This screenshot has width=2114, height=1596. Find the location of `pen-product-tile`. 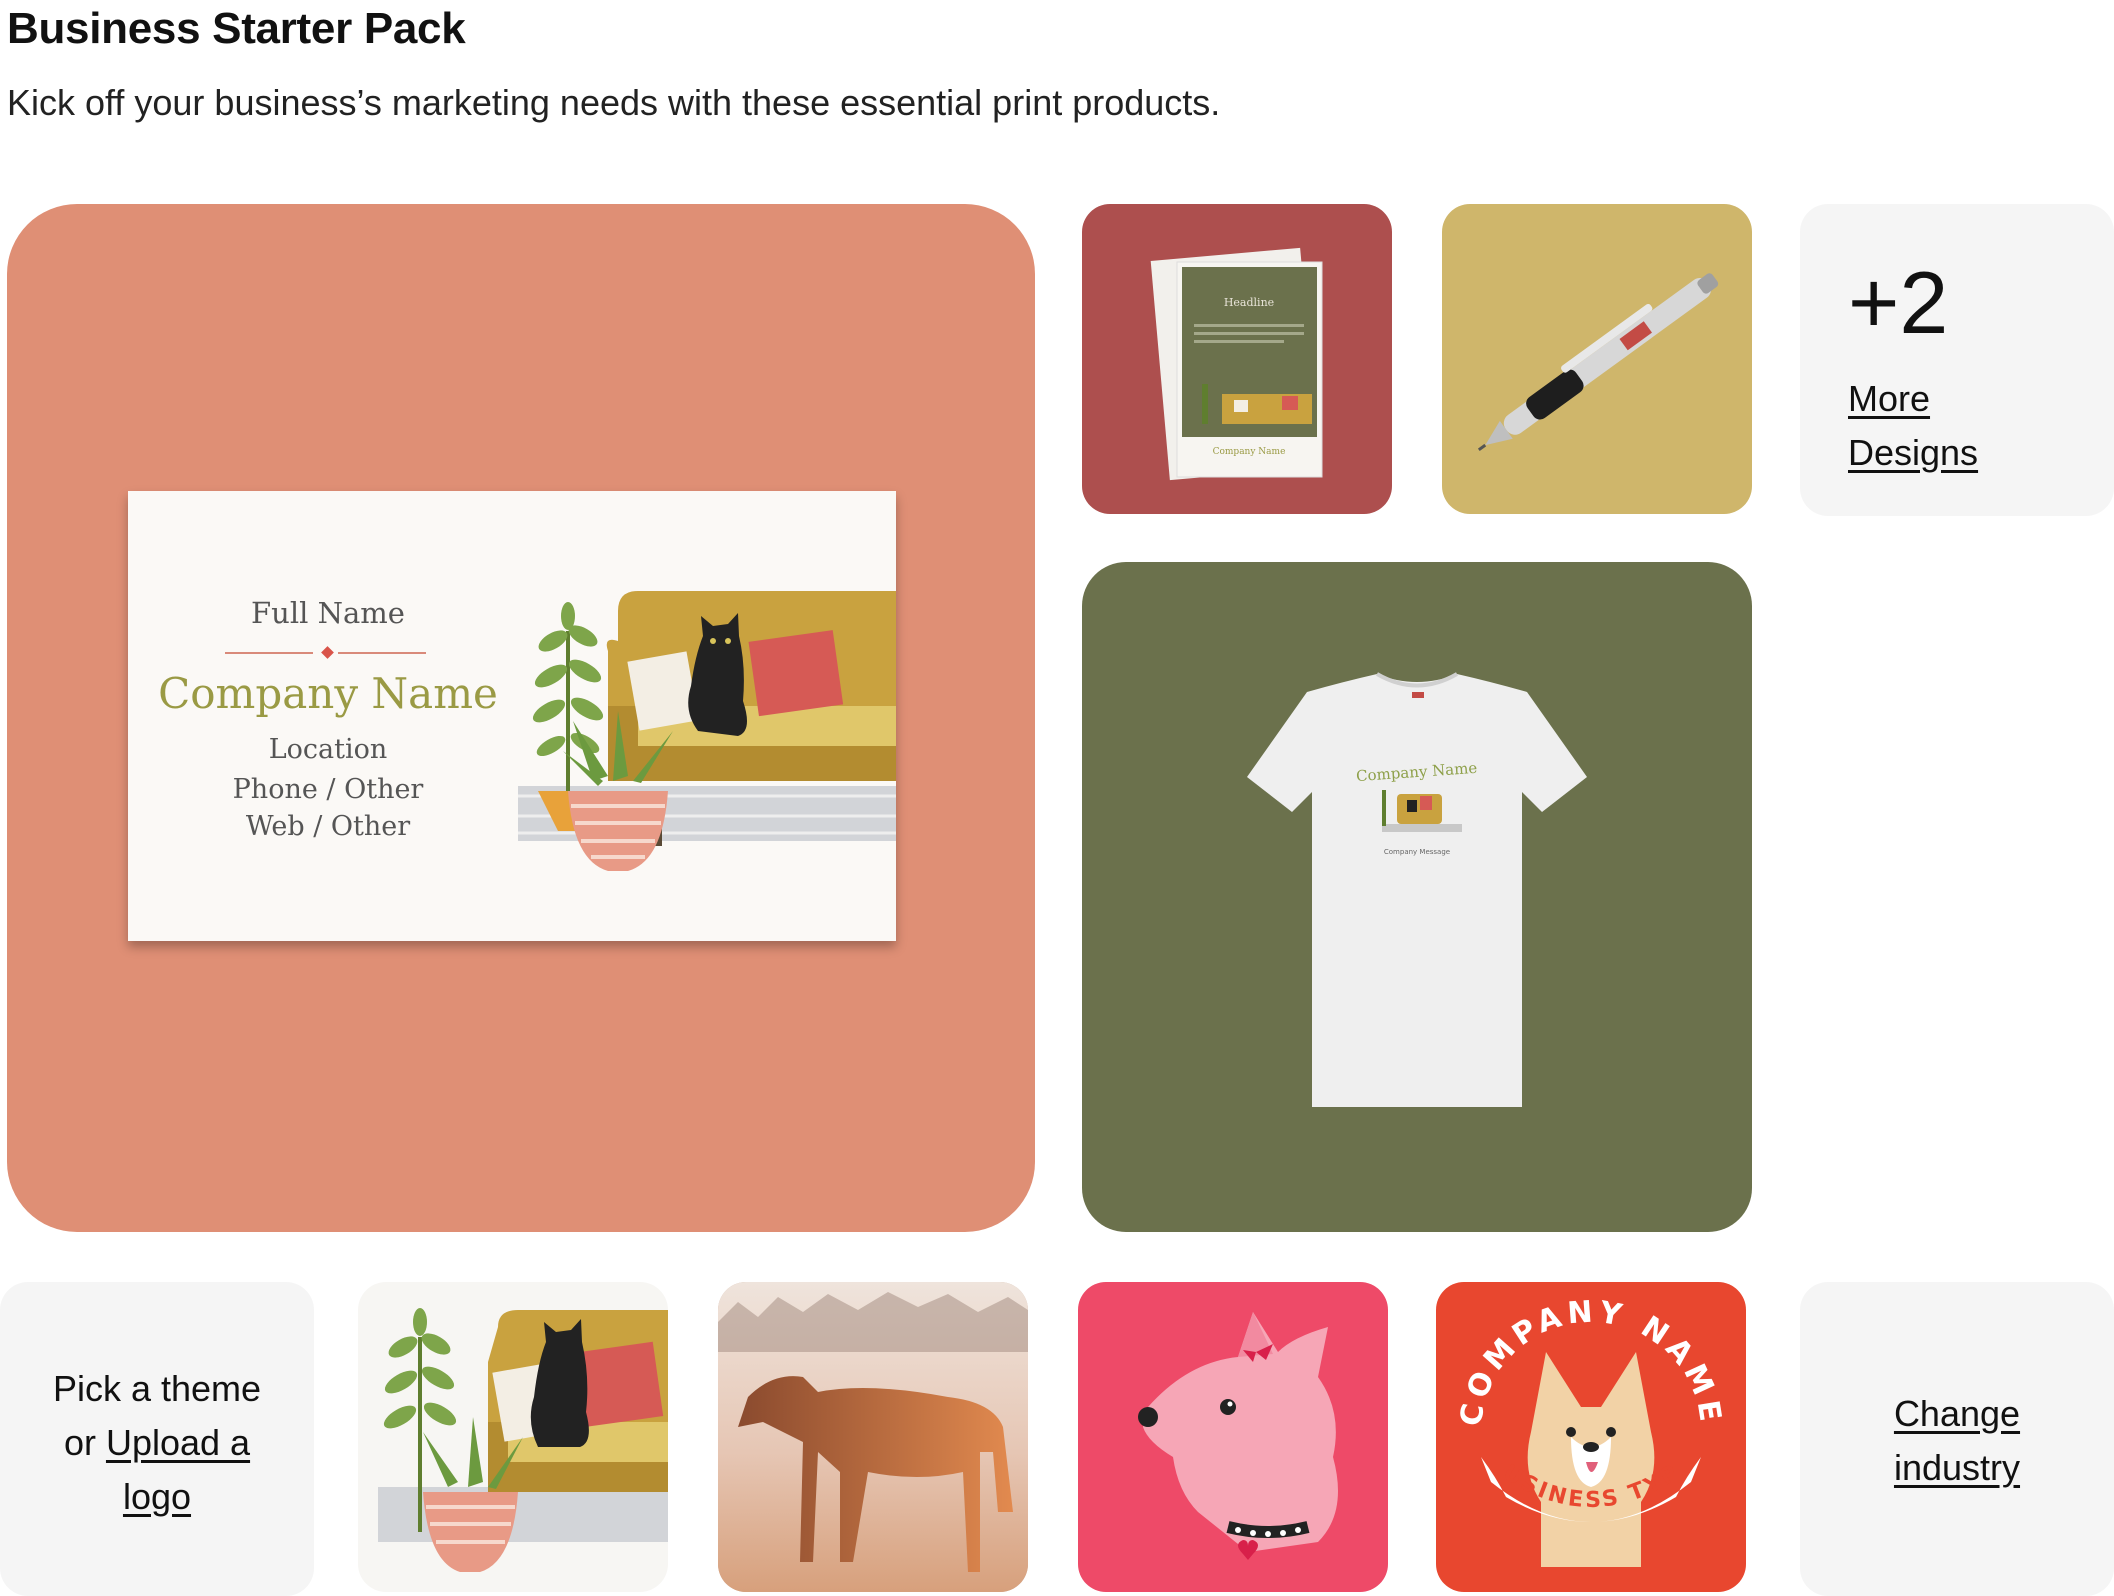

pen-product-tile is located at coordinates (1597, 359).